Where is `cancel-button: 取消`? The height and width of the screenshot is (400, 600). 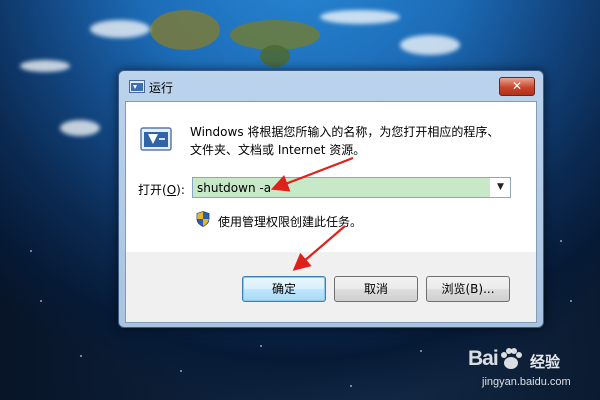 cancel-button: 取消 is located at coordinates (376, 289).